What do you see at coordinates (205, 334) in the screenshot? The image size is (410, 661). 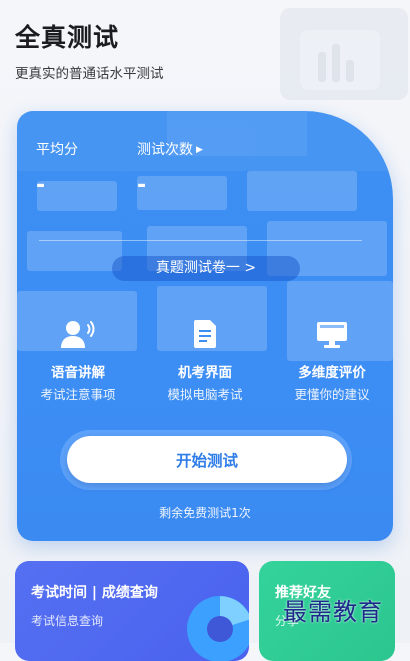 I see `document-icon` at bounding box center [205, 334].